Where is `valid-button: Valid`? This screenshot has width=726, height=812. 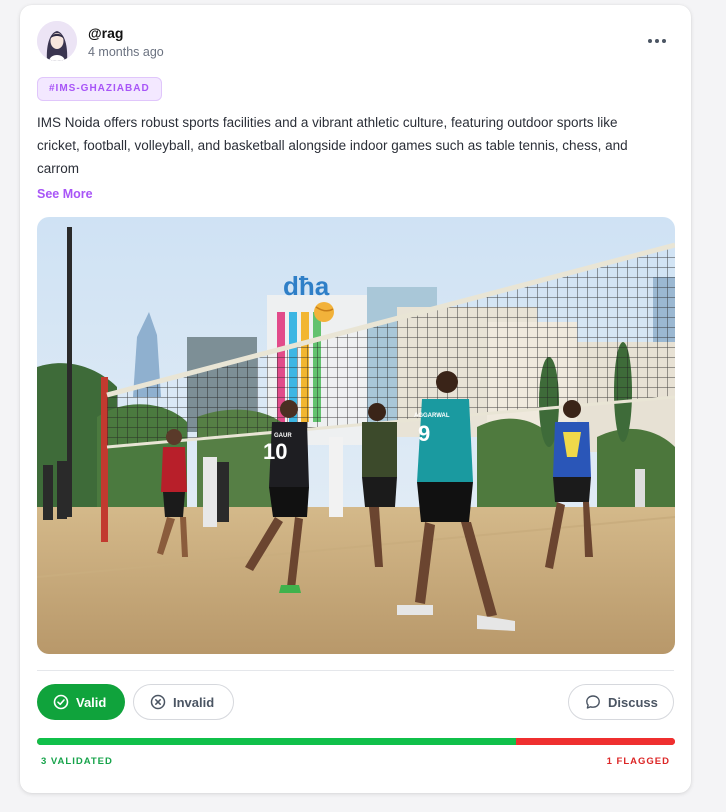
valid-button: Valid is located at coordinates (81, 702).